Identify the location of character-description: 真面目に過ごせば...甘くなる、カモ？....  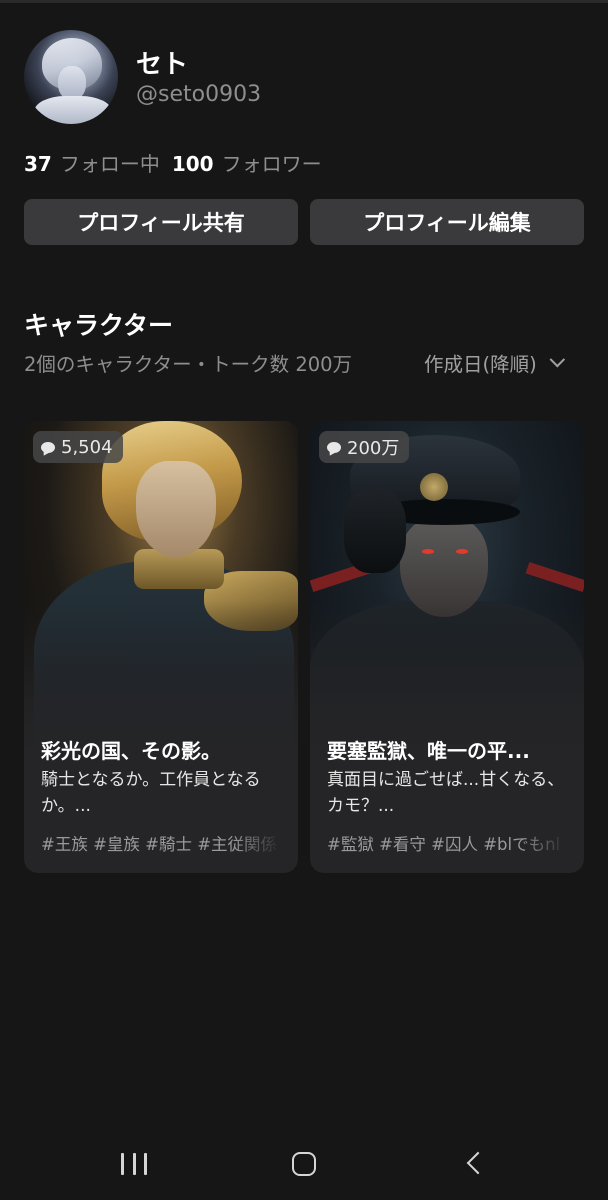
(446, 793).